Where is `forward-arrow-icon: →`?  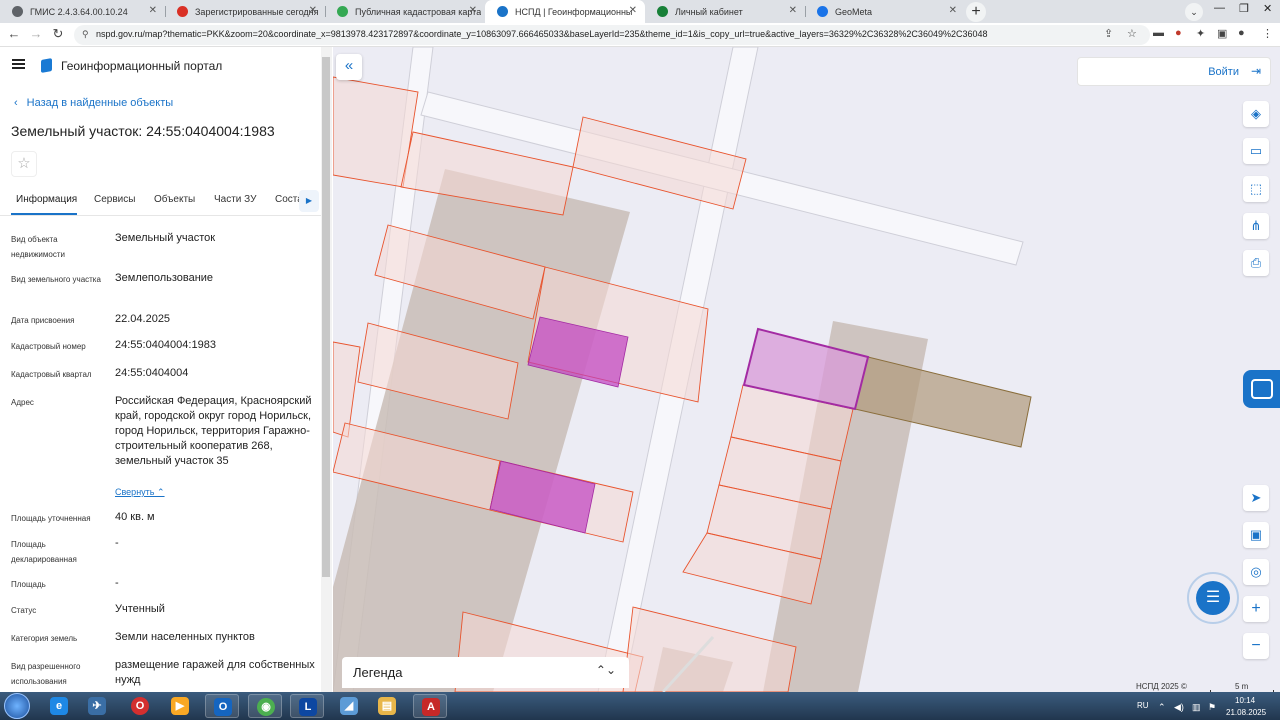 forward-arrow-icon: → is located at coordinates (36, 33).